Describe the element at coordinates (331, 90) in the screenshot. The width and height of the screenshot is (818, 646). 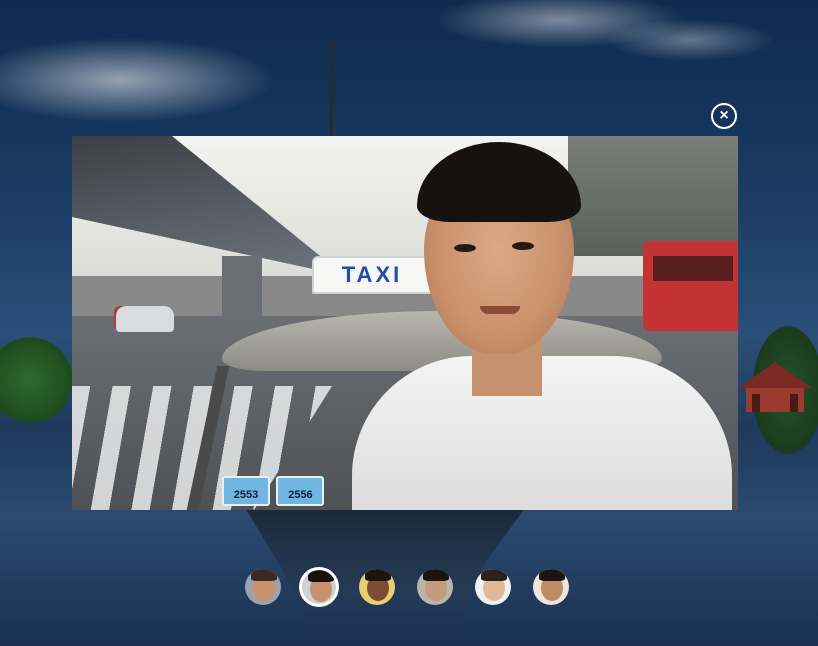
I see `background-antenna` at that location.